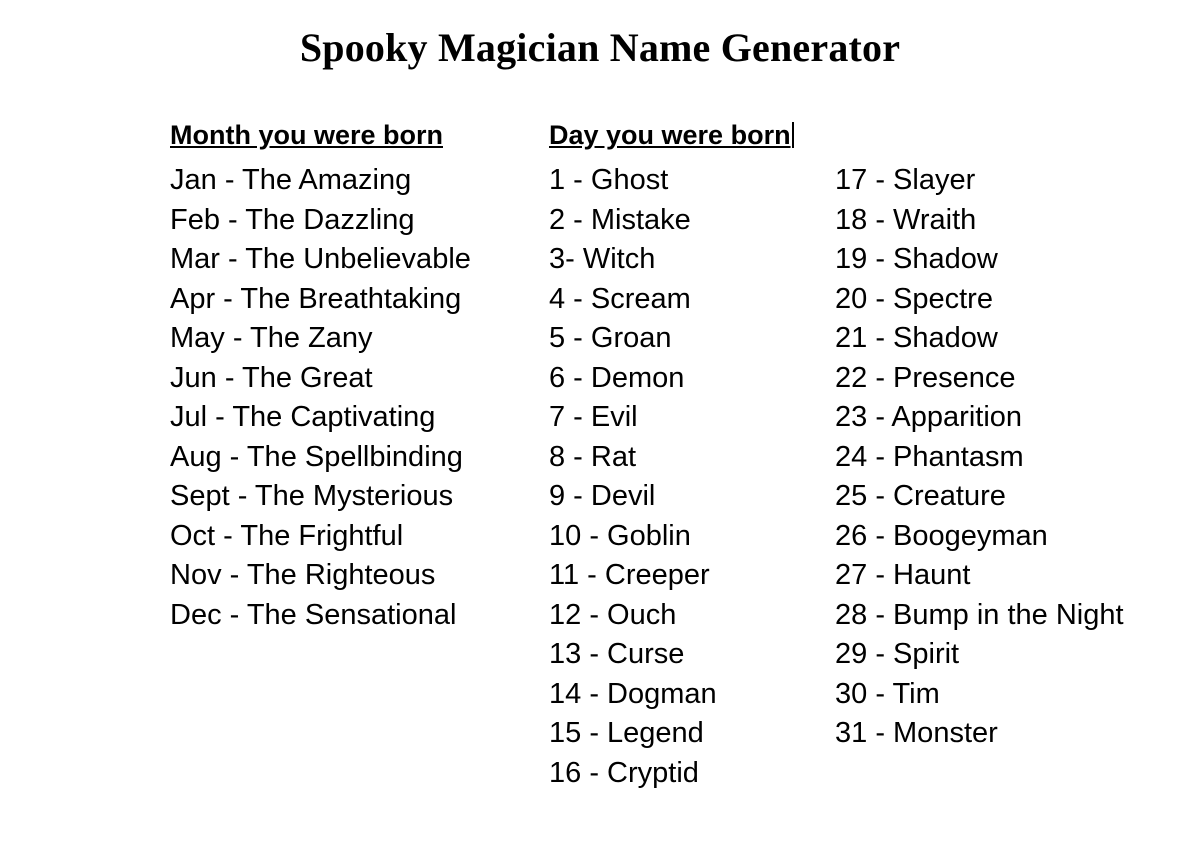 This screenshot has height=844, width=1200. What do you see at coordinates (914, 298) in the screenshot?
I see `list-item: 20 - Spectre` at bounding box center [914, 298].